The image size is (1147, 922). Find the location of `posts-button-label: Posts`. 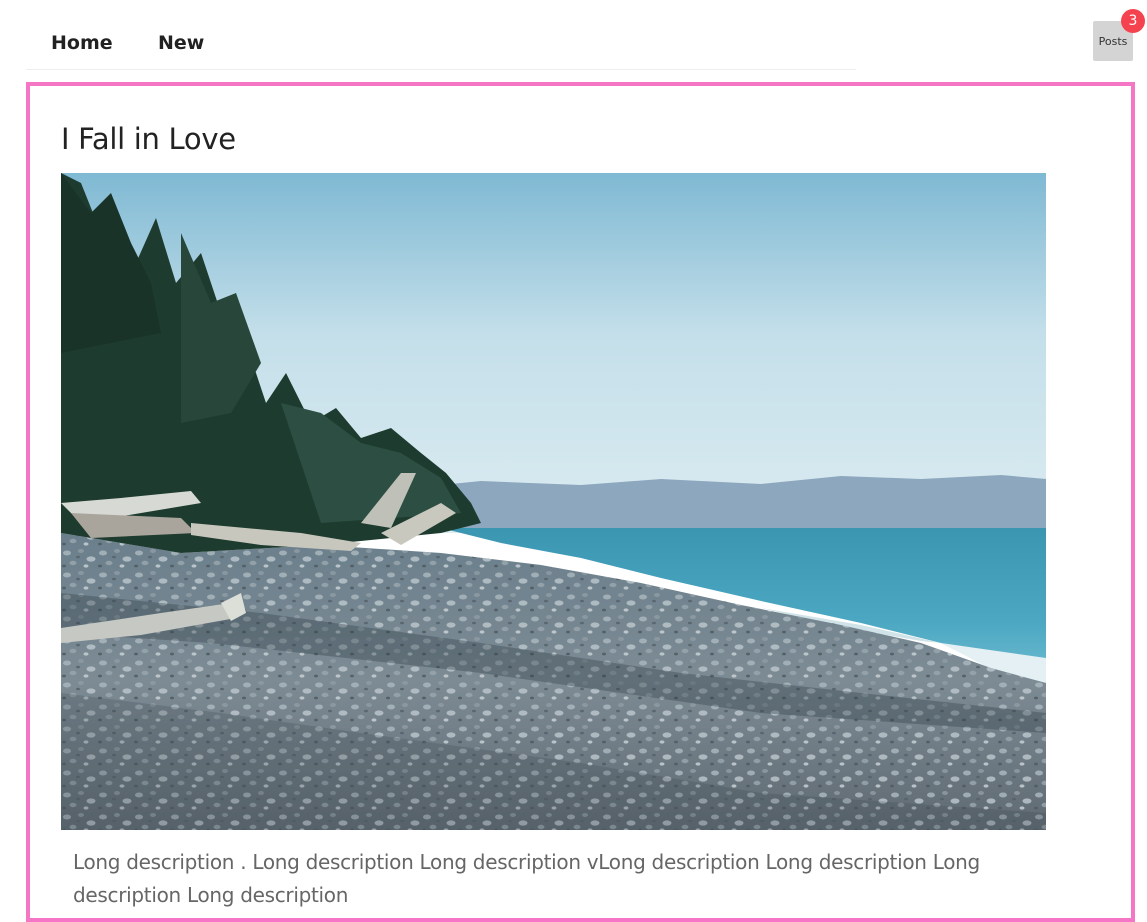

posts-button-label: Posts is located at coordinates (1113, 41).